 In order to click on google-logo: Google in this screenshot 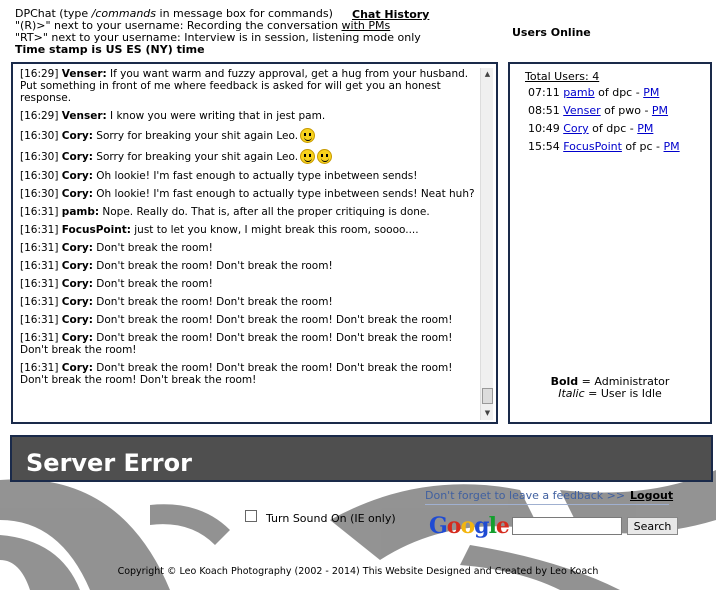, I will do `click(469, 526)`.